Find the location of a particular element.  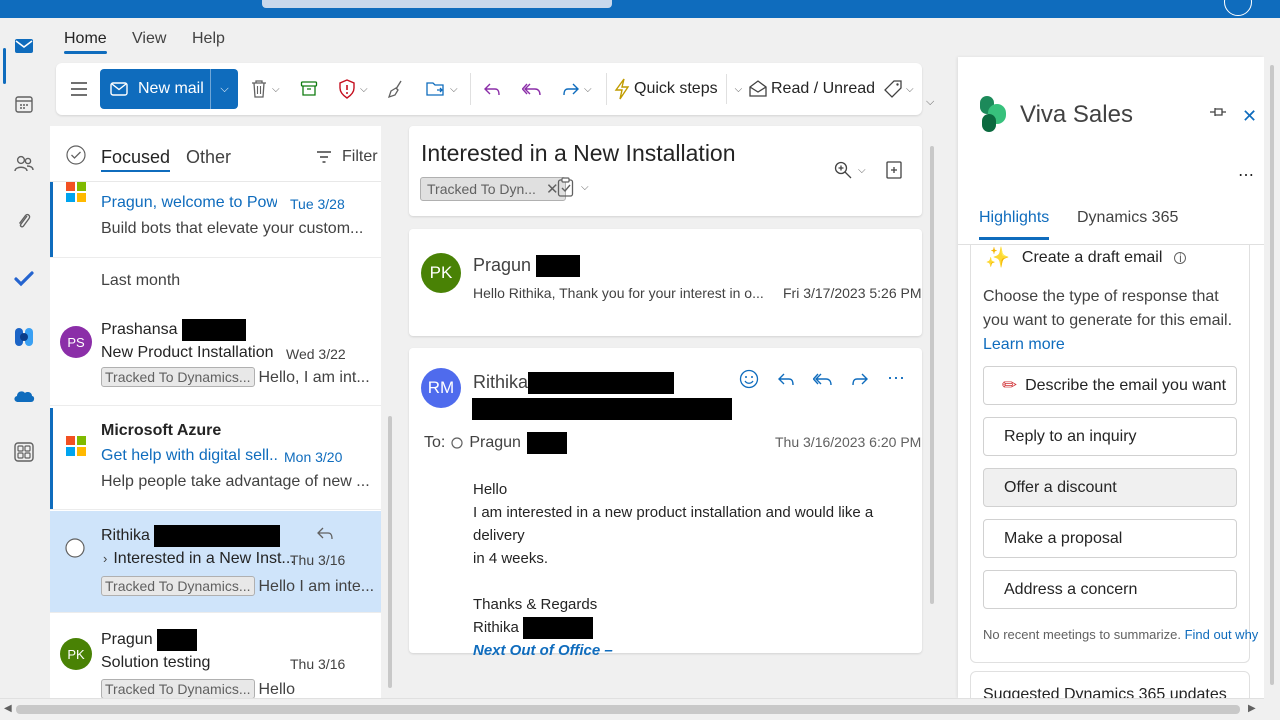

scroll-left-icon: ◀ is located at coordinates (8, 708).